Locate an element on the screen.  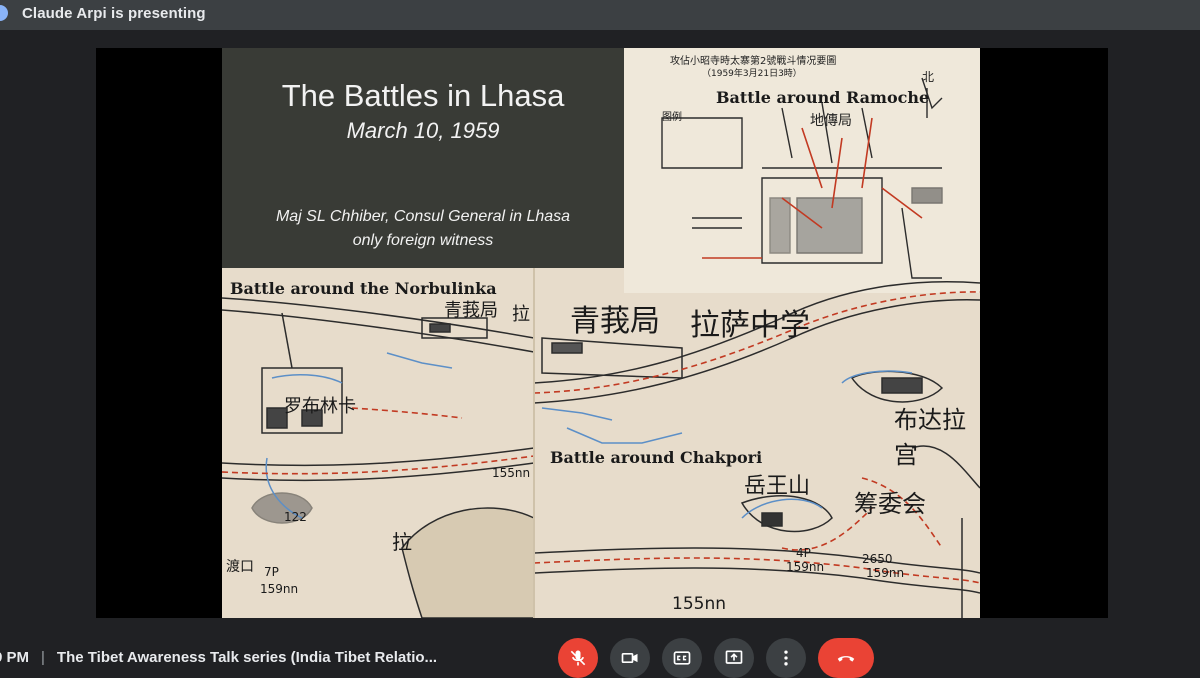
norbulingka-label: 罗布林卡 is located at coordinates (320, 406).